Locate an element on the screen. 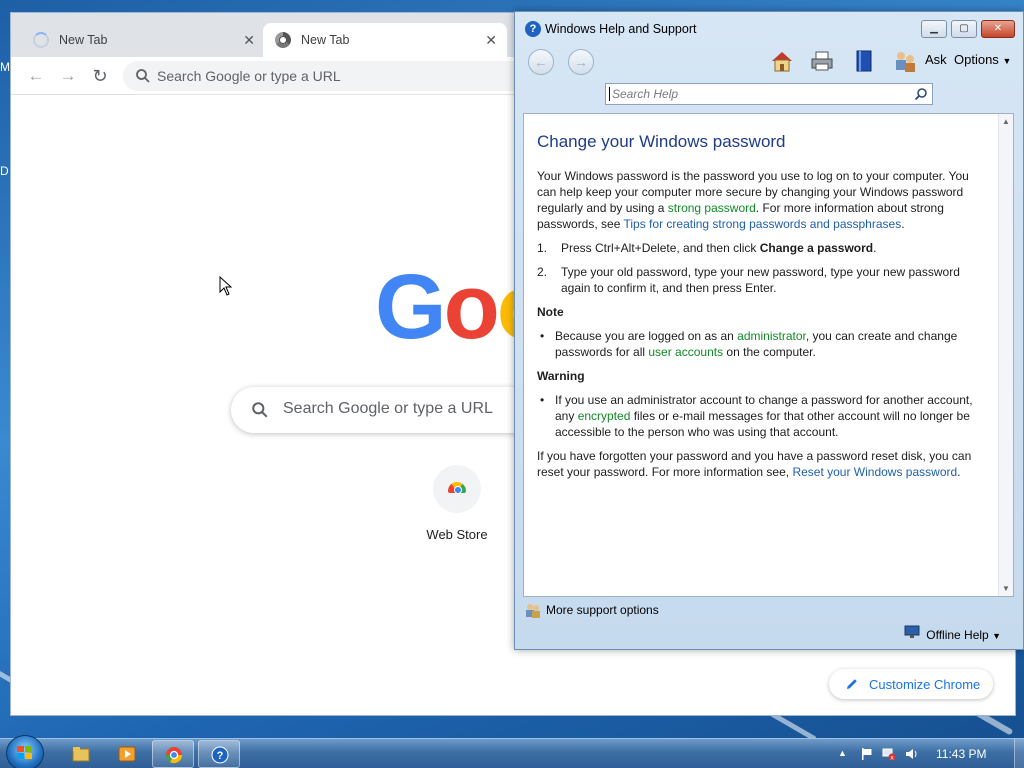  scroll-up-arrow-icon: ▲ is located at coordinates (1006, 121).